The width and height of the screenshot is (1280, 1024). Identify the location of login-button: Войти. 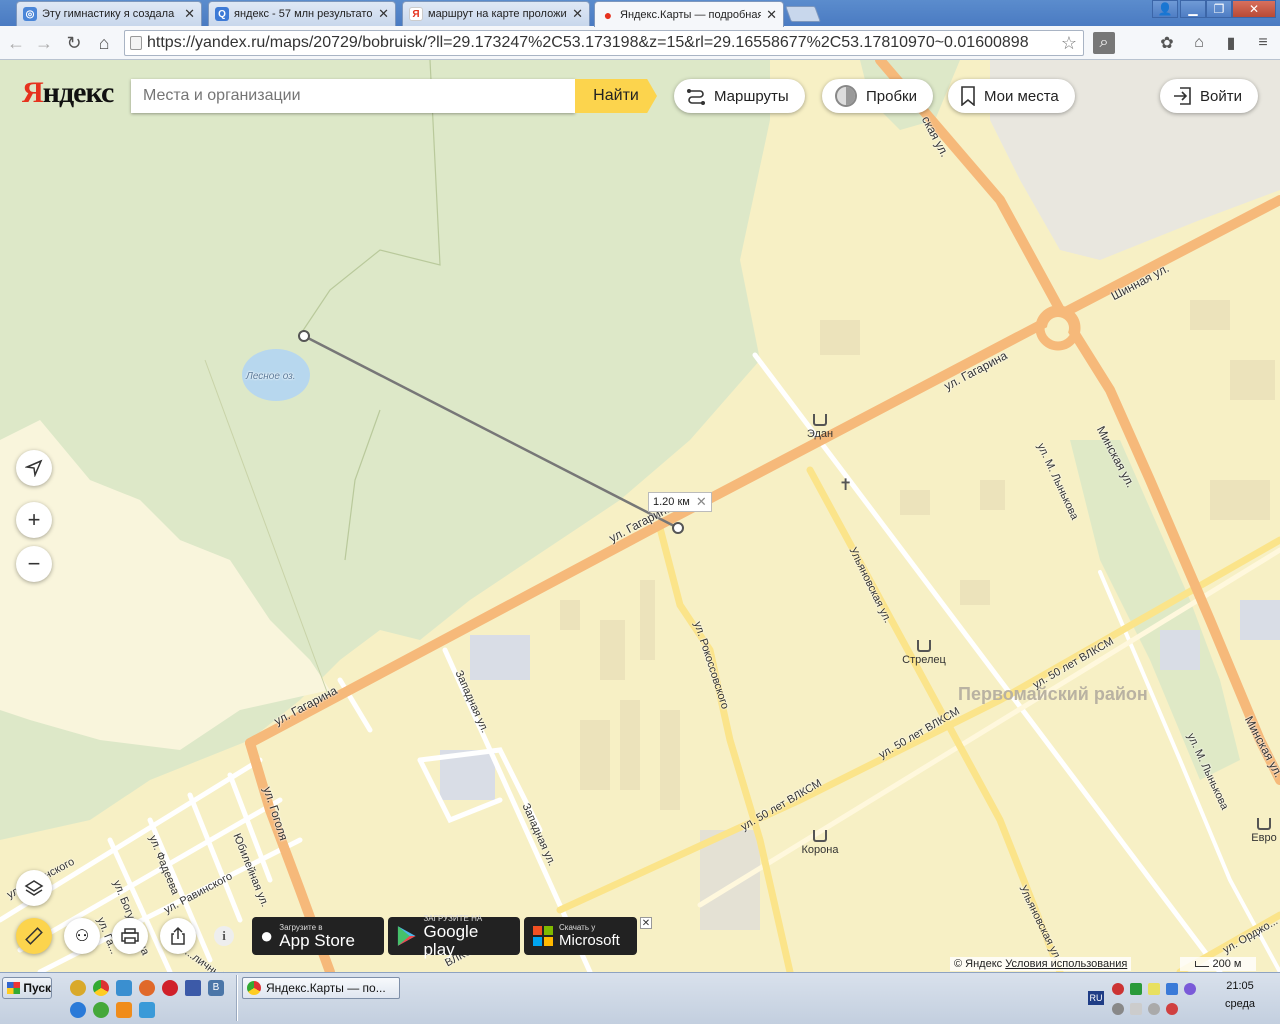
(1209, 96).